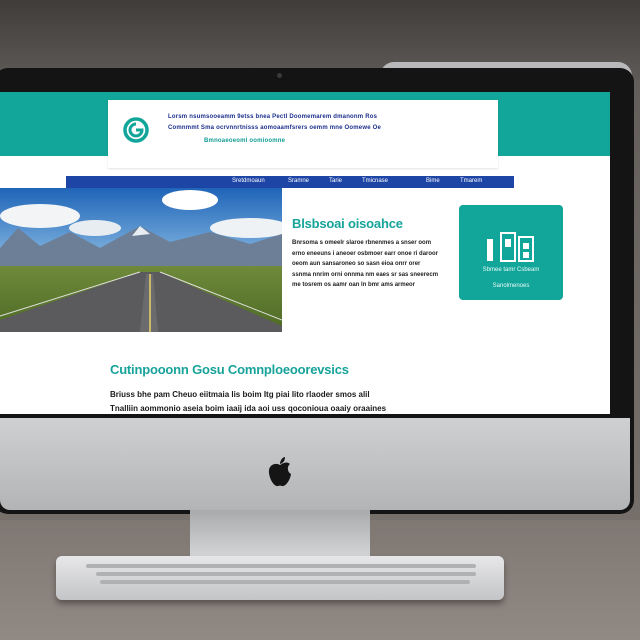 The image size is (640, 640). What do you see at coordinates (279, 472) in the screenshot?
I see `apple-logo-icon` at bounding box center [279, 472].